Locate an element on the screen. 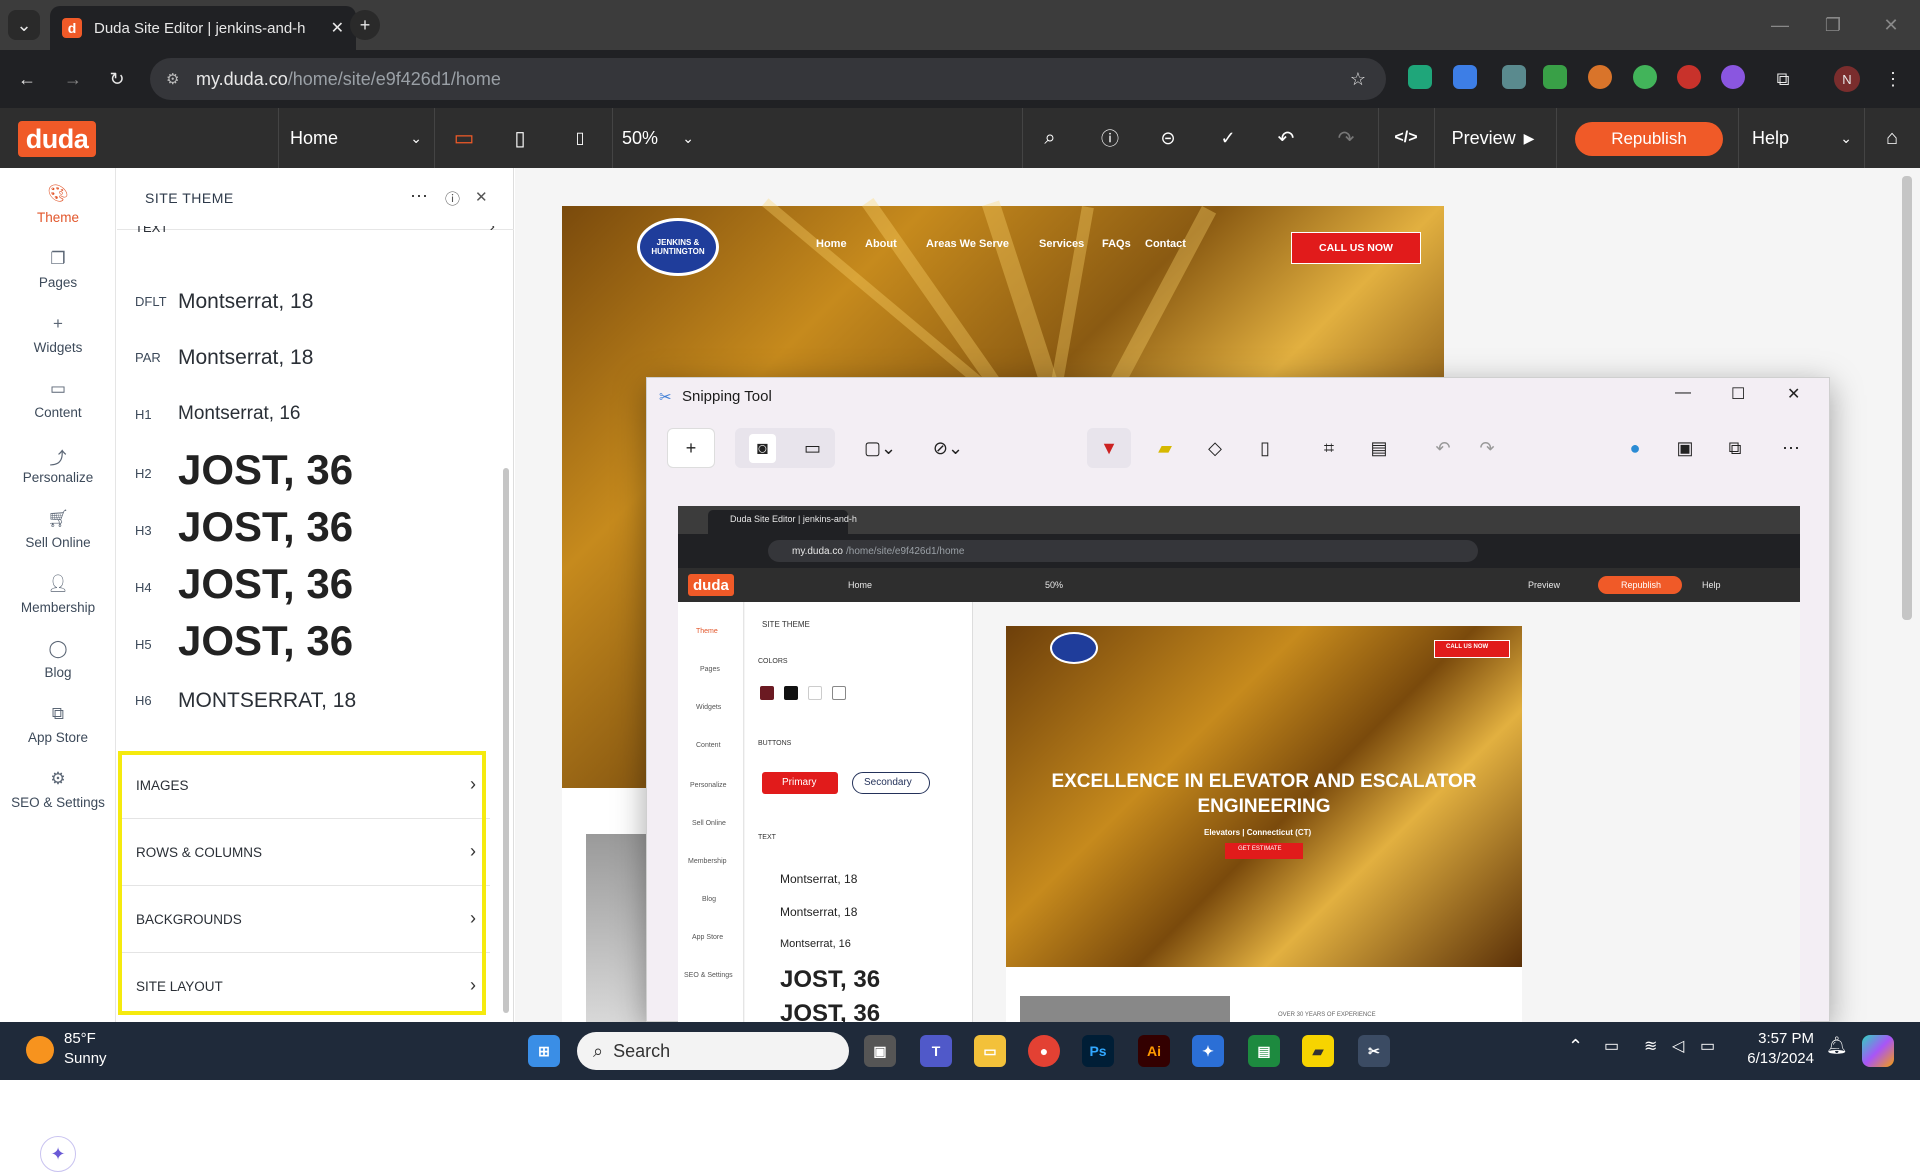 Image resolution: width=1920 pixels, height=1172 pixels. typography-row-h5: H5 JOST, 36 is located at coordinates (315, 645).